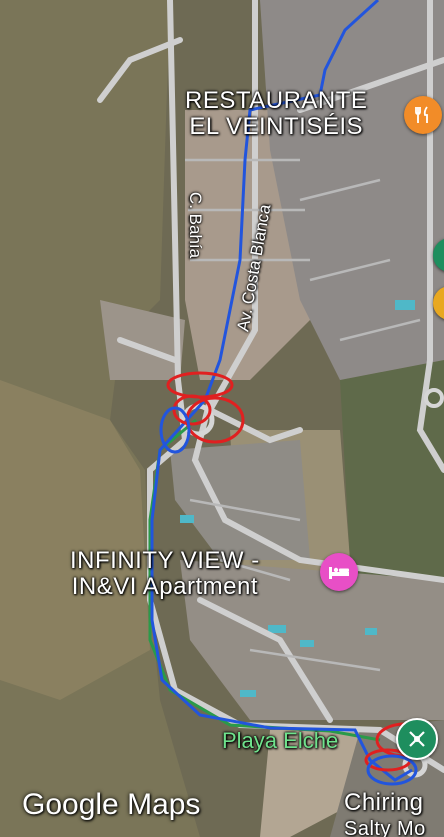 The image size is (444, 837). Describe the element at coordinates (165, 560) in the screenshot. I see `poi-label-apartment-line1: INFINITY VIEW -` at that location.